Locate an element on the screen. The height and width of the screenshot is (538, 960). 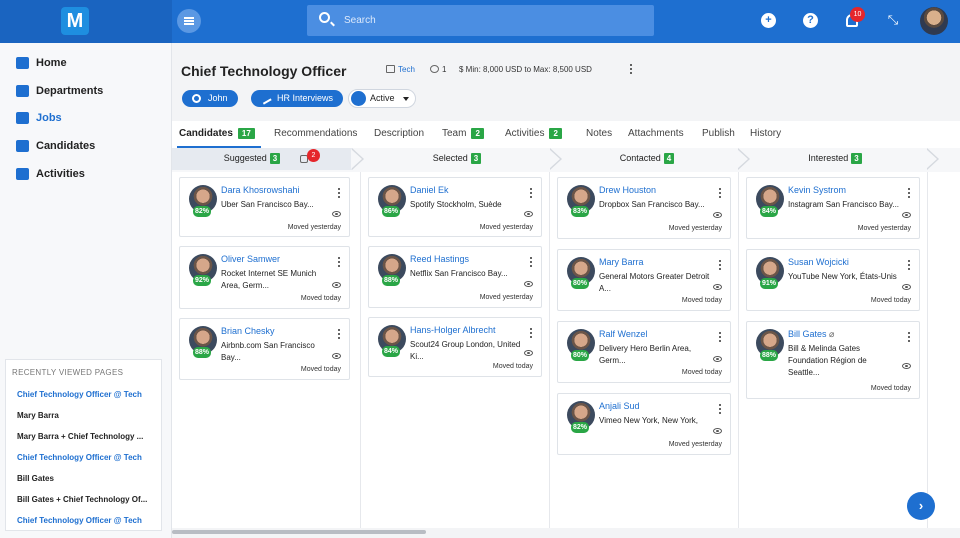
job-more-options-icon is located at coordinates (631, 70).